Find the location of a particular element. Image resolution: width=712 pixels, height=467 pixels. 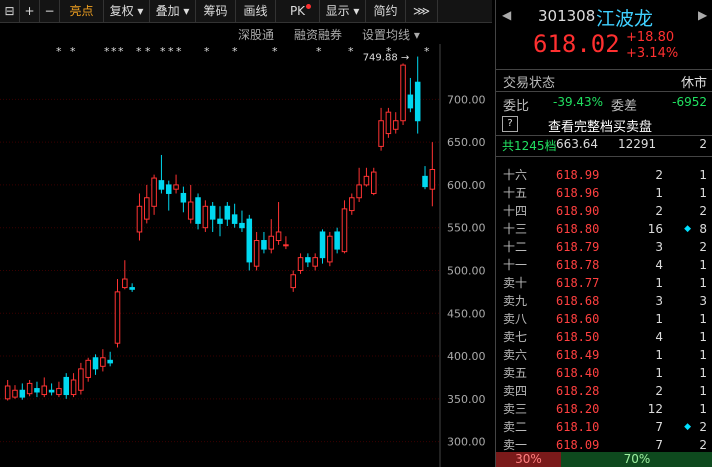

y-tick-label: 300.00 is located at coordinates (466, 442).